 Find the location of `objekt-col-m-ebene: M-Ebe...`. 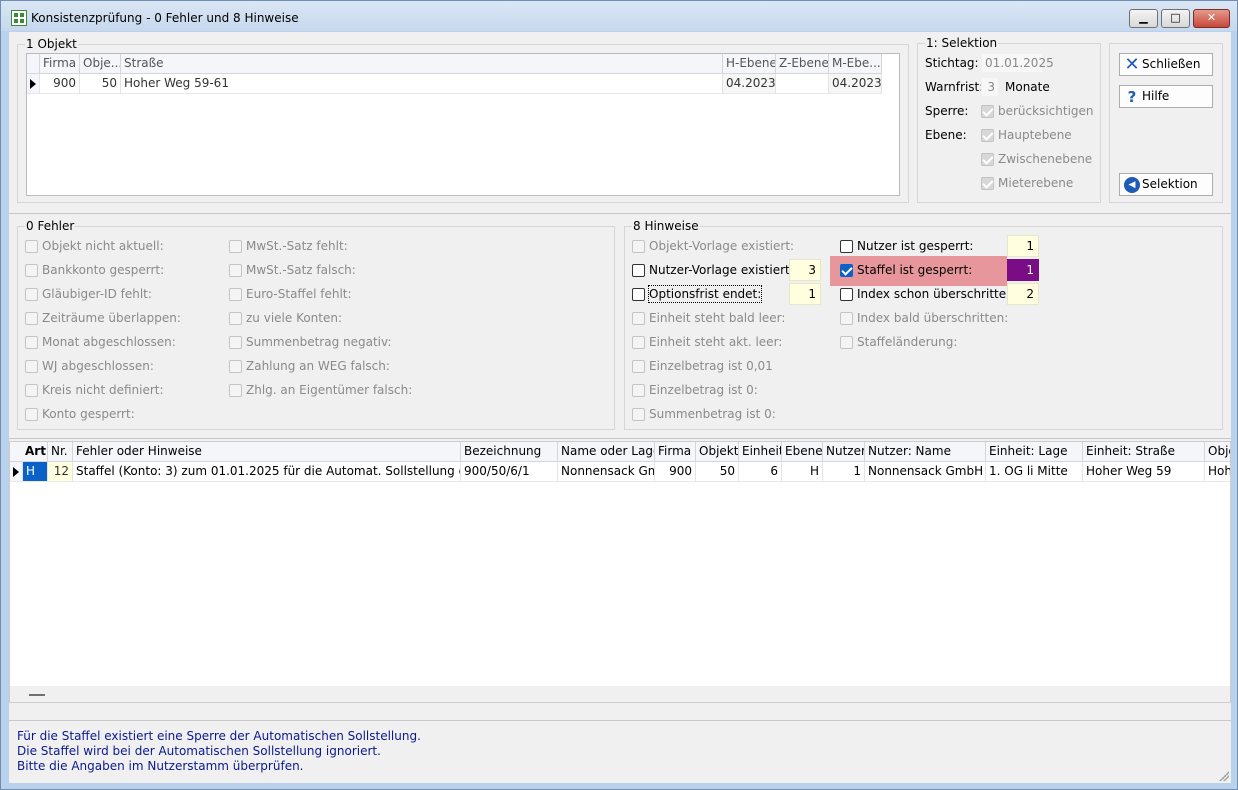

objekt-col-m-ebene: M-Ebe... is located at coordinates (855, 64).